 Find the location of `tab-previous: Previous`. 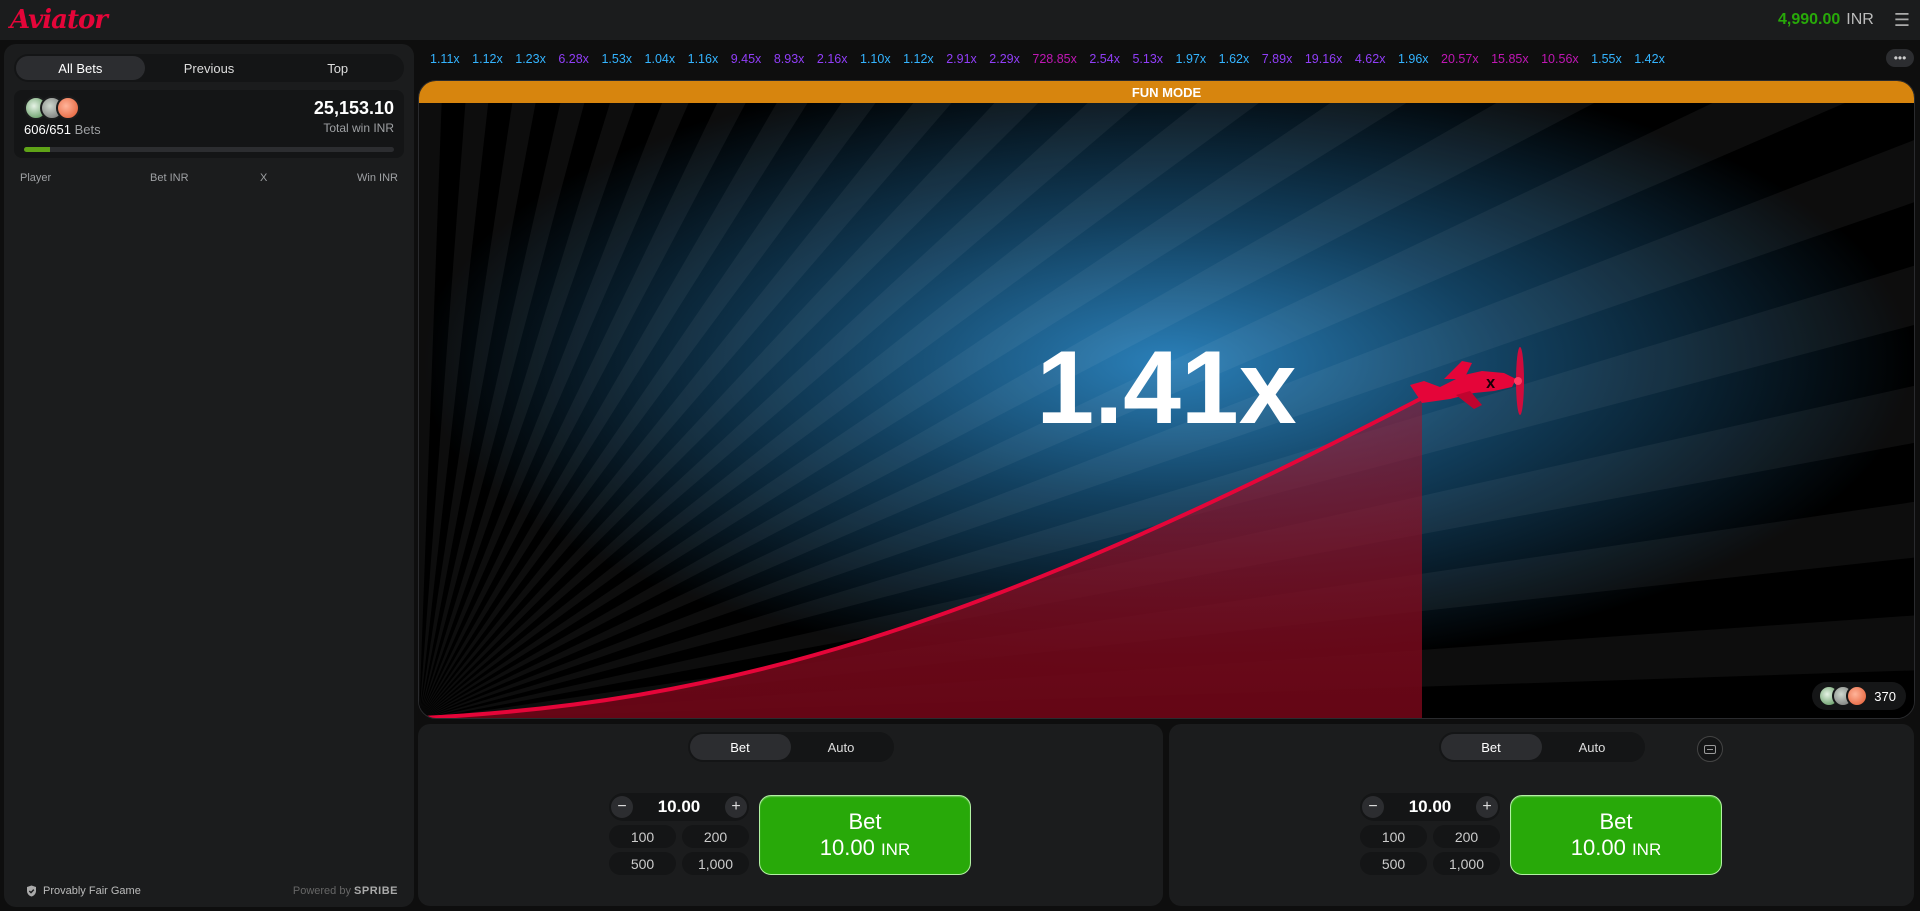

tab-previous: Previous is located at coordinates (209, 68).